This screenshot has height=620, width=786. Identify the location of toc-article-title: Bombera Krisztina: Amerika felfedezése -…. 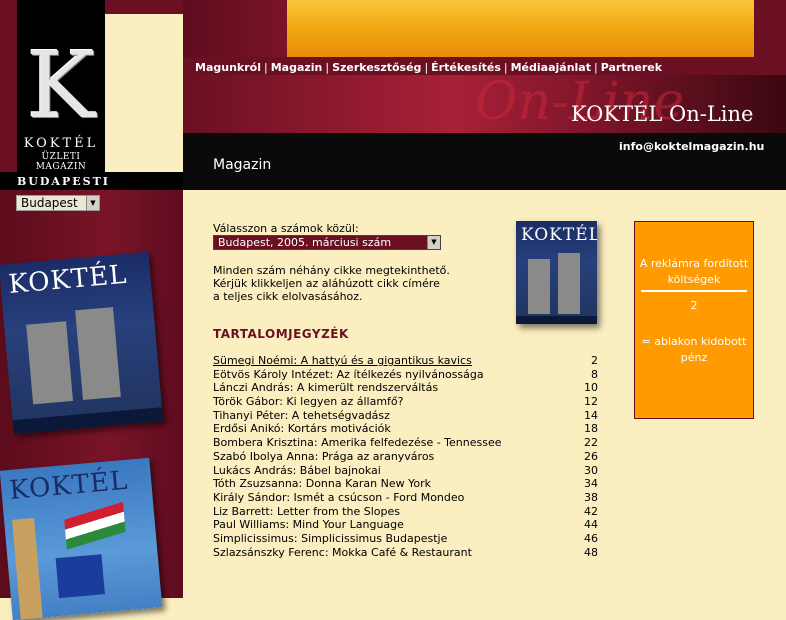
(357, 443).